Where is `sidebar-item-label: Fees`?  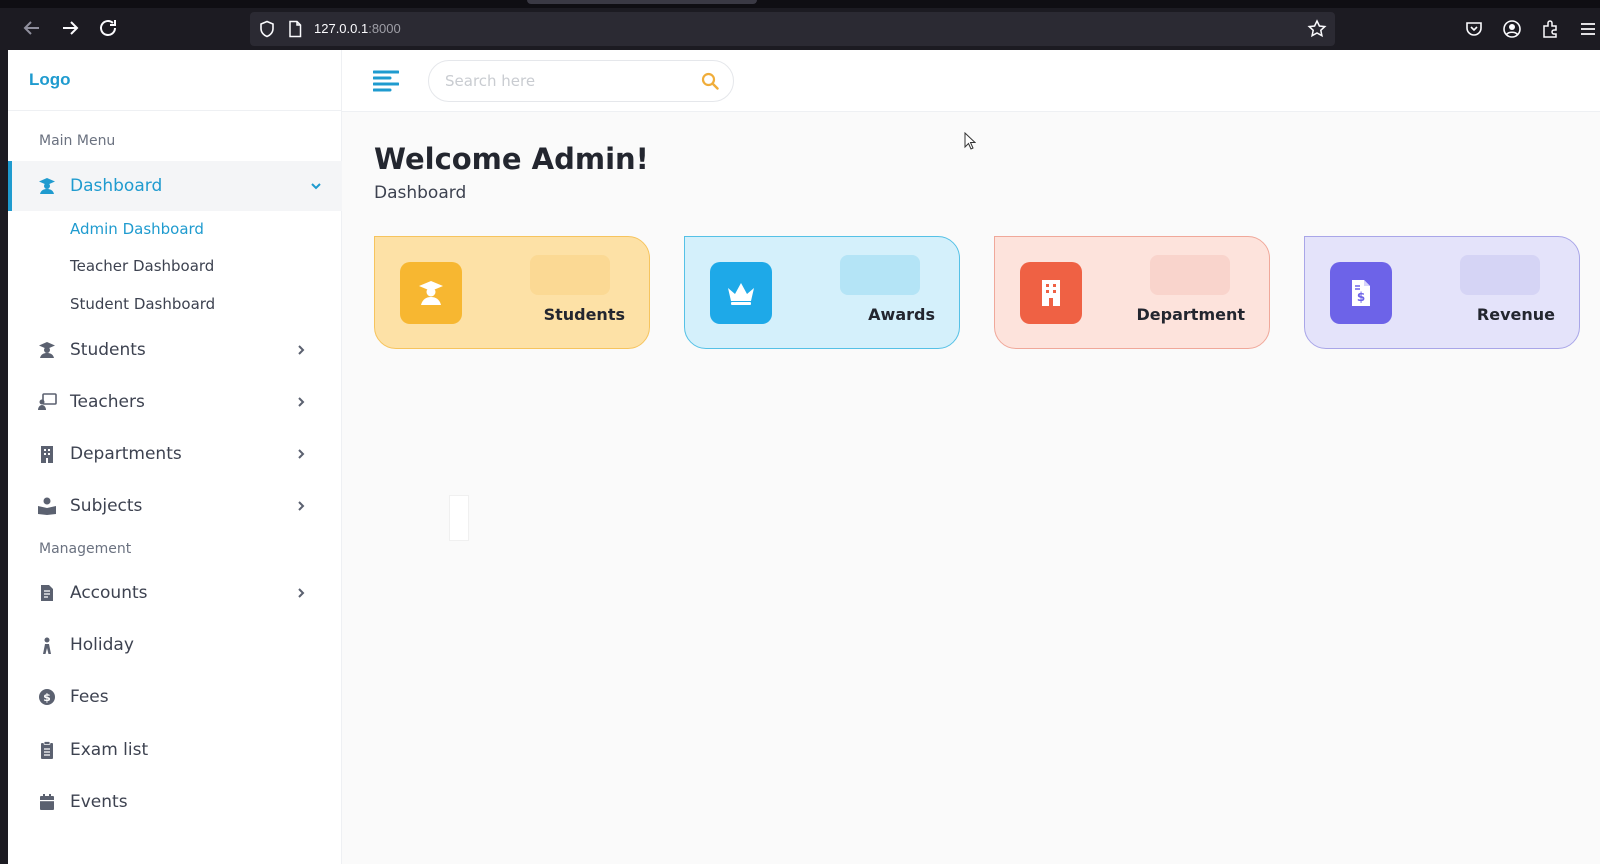 sidebar-item-label: Fees is located at coordinates (89, 697).